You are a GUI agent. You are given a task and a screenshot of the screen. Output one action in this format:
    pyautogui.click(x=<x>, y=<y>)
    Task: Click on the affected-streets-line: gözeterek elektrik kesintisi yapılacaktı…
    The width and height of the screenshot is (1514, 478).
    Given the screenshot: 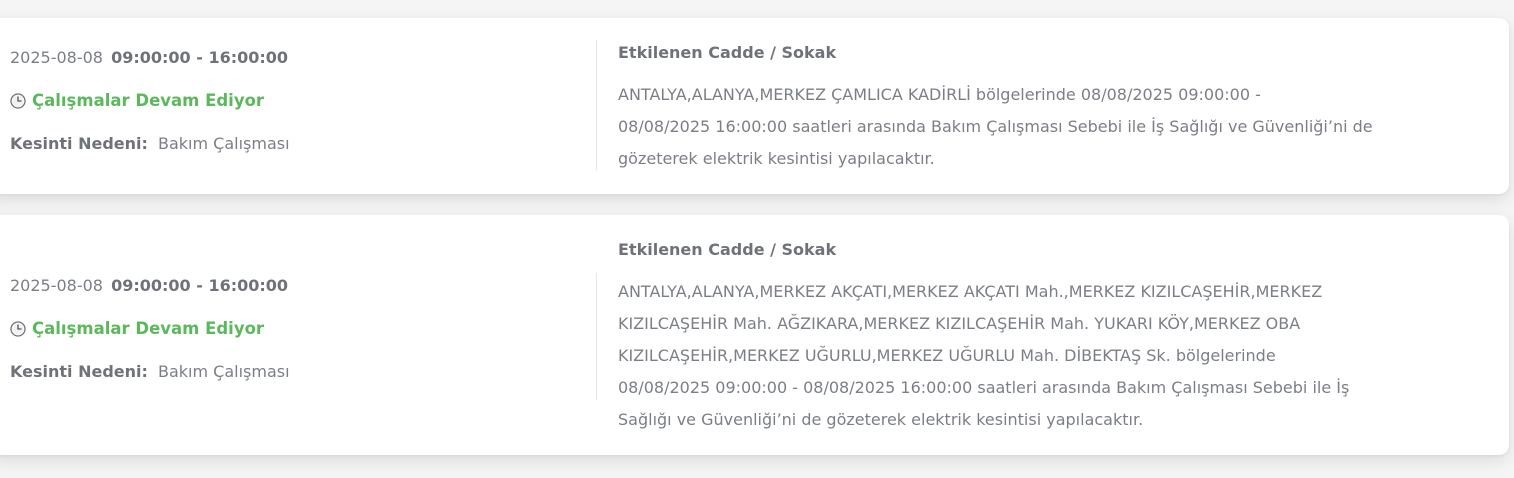 What is the action you would take?
    pyautogui.click(x=776, y=158)
    